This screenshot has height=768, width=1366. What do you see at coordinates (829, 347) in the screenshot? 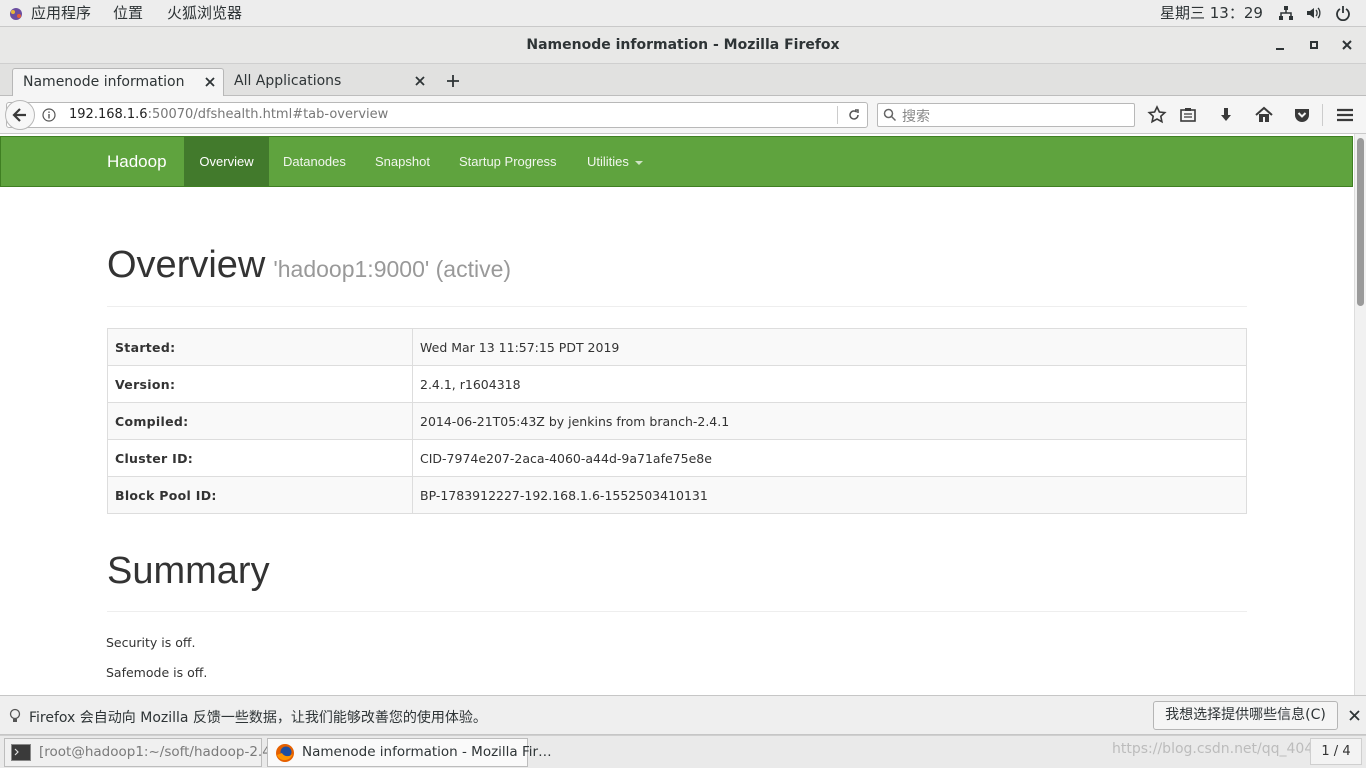
I see `row-value: Wed Mar 13 11:57:15 PDT 2019` at bounding box center [829, 347].